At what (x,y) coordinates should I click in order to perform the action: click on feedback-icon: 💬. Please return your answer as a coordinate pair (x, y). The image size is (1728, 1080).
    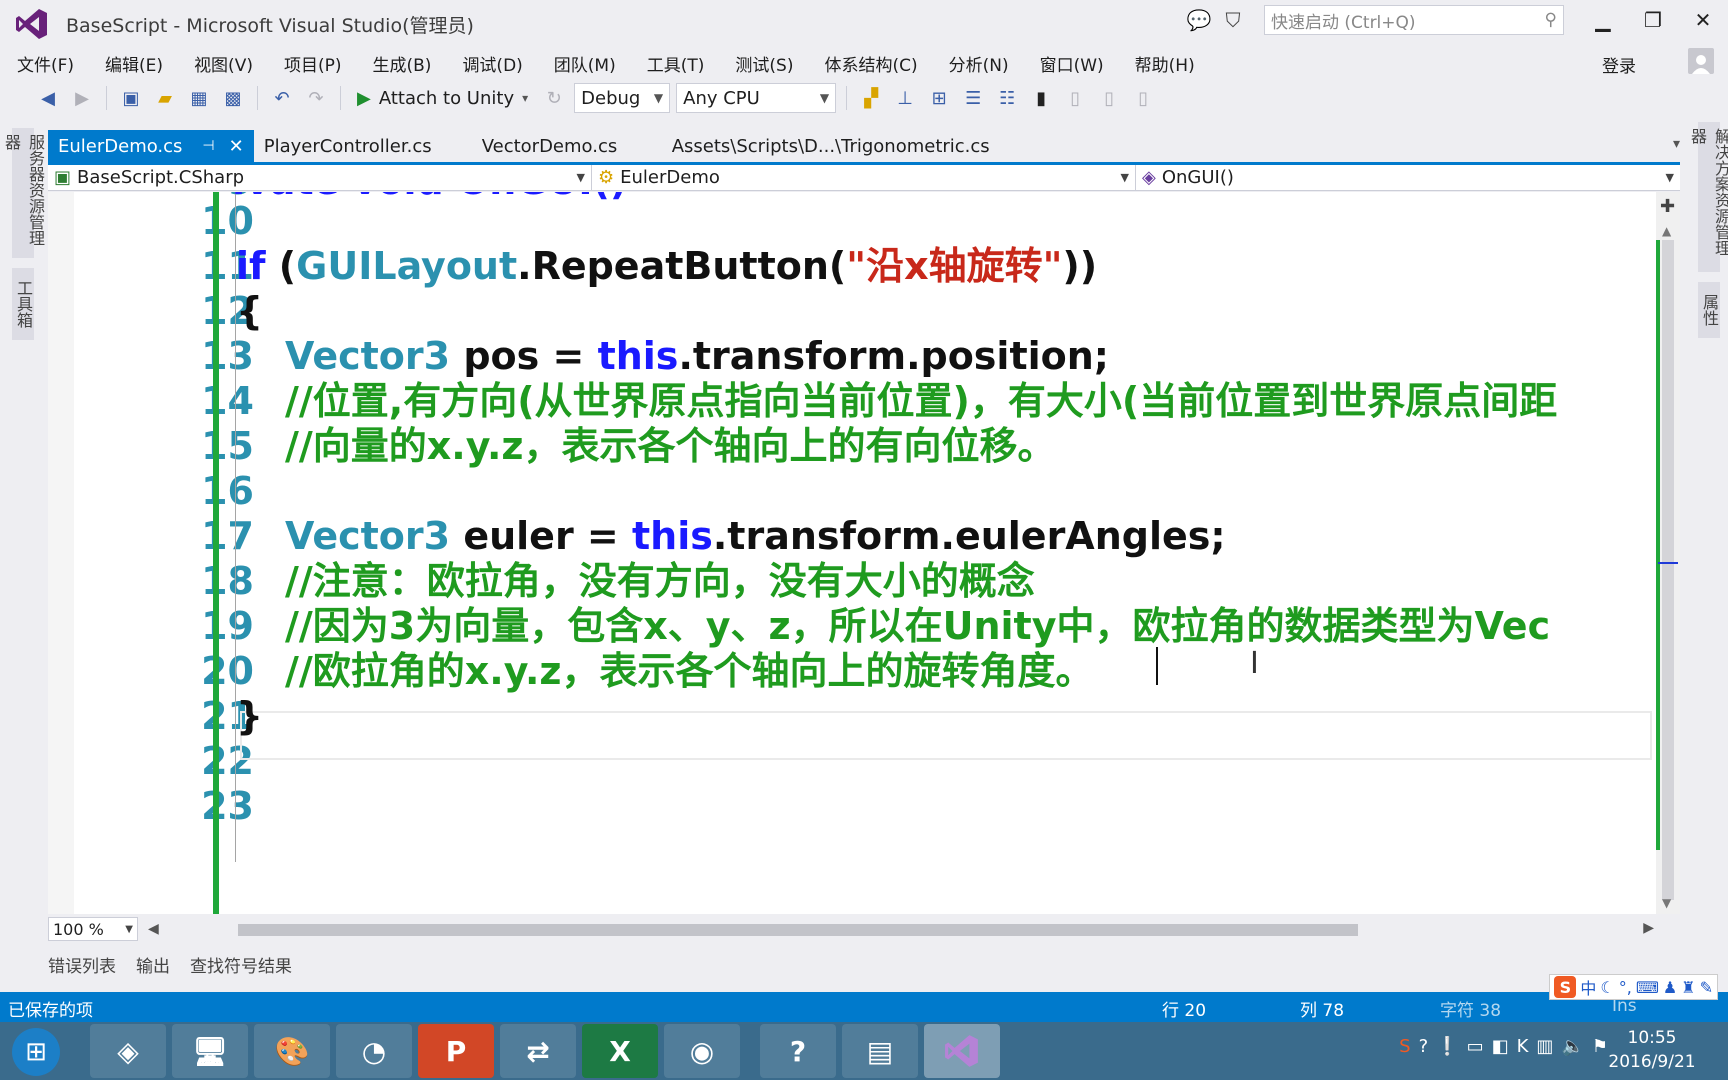
    Looking at the image, I should click on (1199, 20).